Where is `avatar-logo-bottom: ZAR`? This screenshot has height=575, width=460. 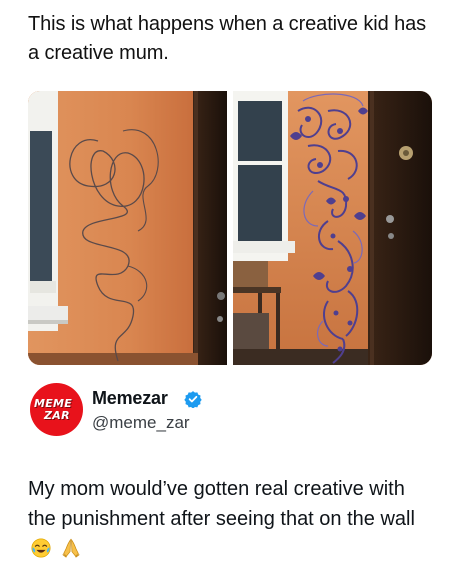 avatar-logo-bottom: ZAR is located at coordinates (57, 415).